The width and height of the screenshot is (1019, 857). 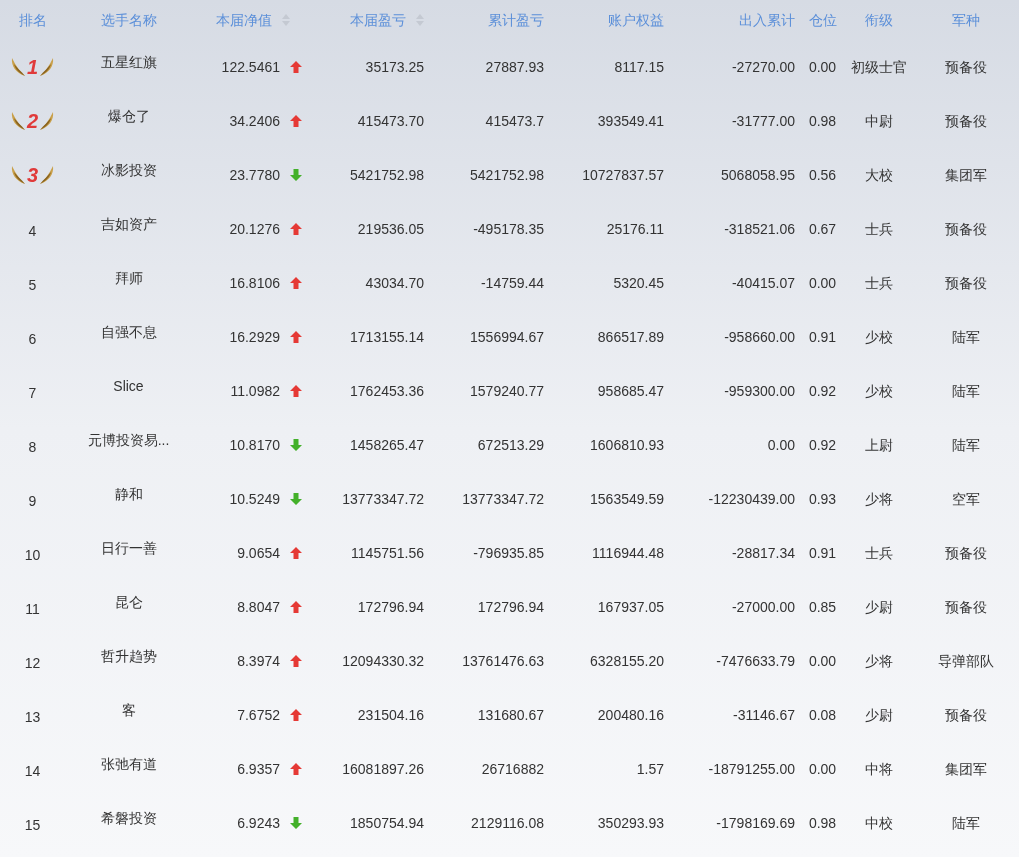 I want to click on table-cell-text: 0.93, so click(x=822, y=499).